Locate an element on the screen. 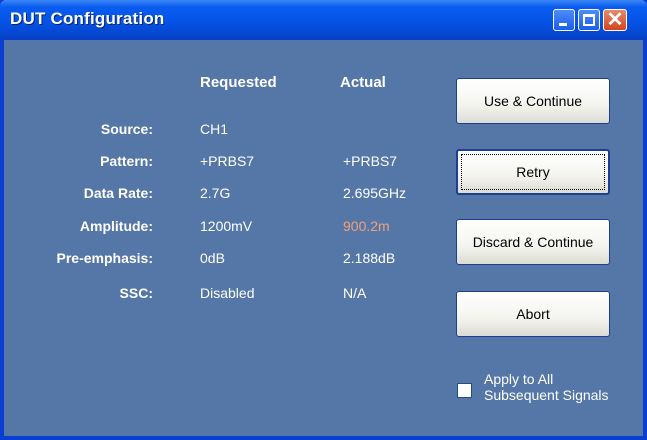 The width and height of the screenshot is (647, 440). close-button: ✕ is located at coordinates (615, 20).